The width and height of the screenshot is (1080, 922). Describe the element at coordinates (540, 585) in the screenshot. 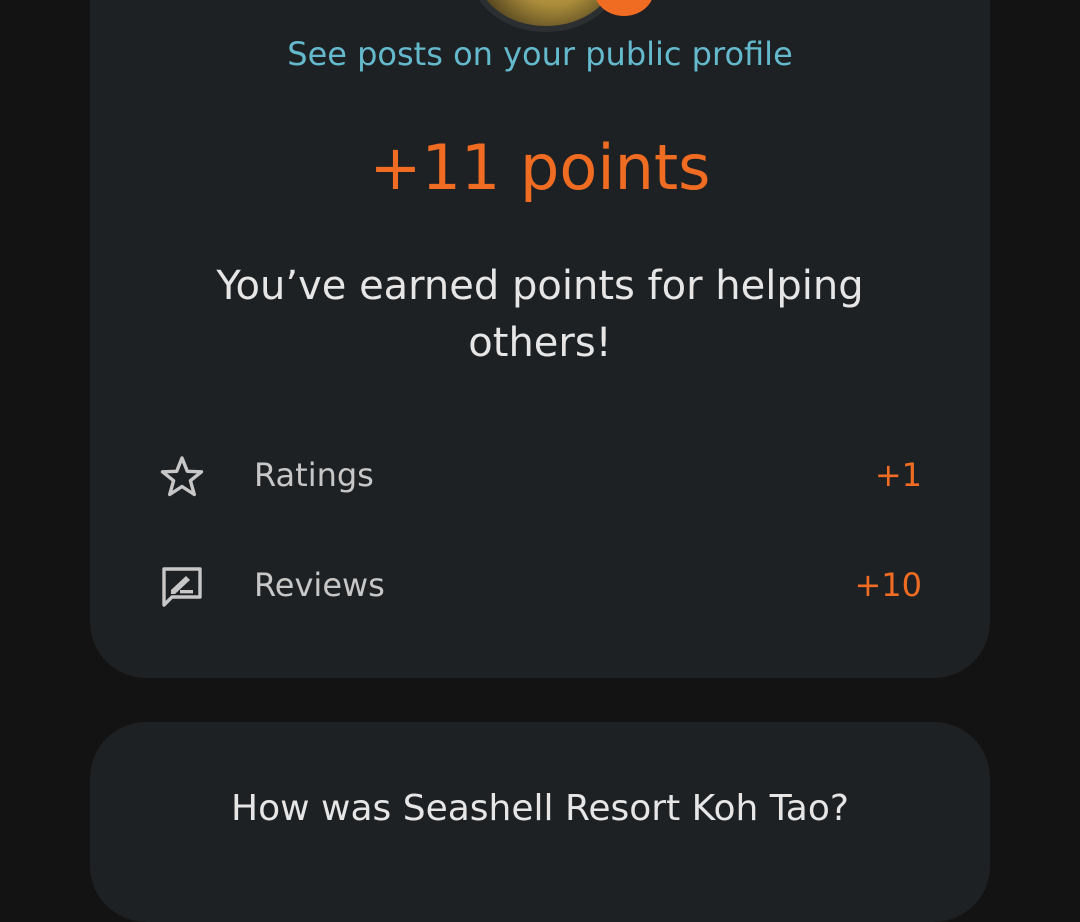

I see `reviews-row: Reviews +10` at that location.